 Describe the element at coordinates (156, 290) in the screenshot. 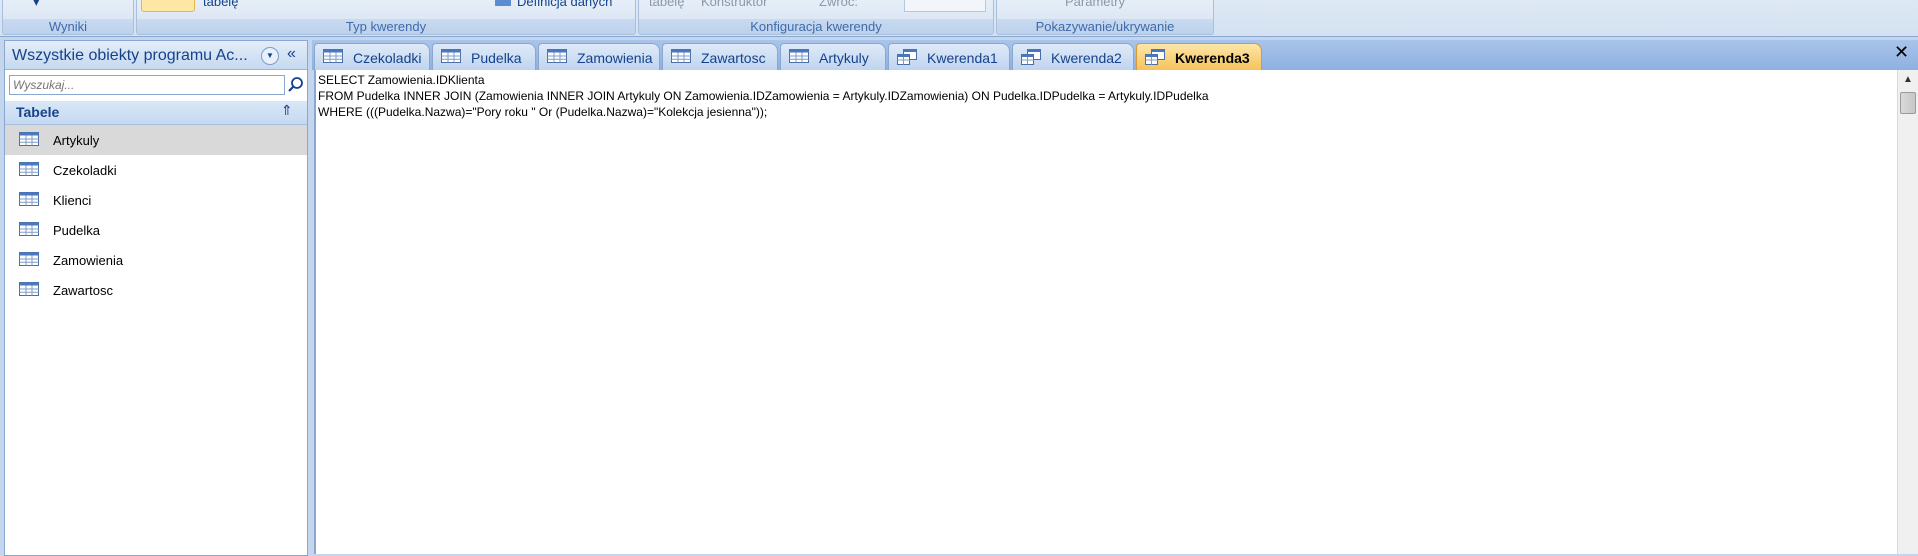

I see `nav-item-zawartosc: Zawartosc` at that location.